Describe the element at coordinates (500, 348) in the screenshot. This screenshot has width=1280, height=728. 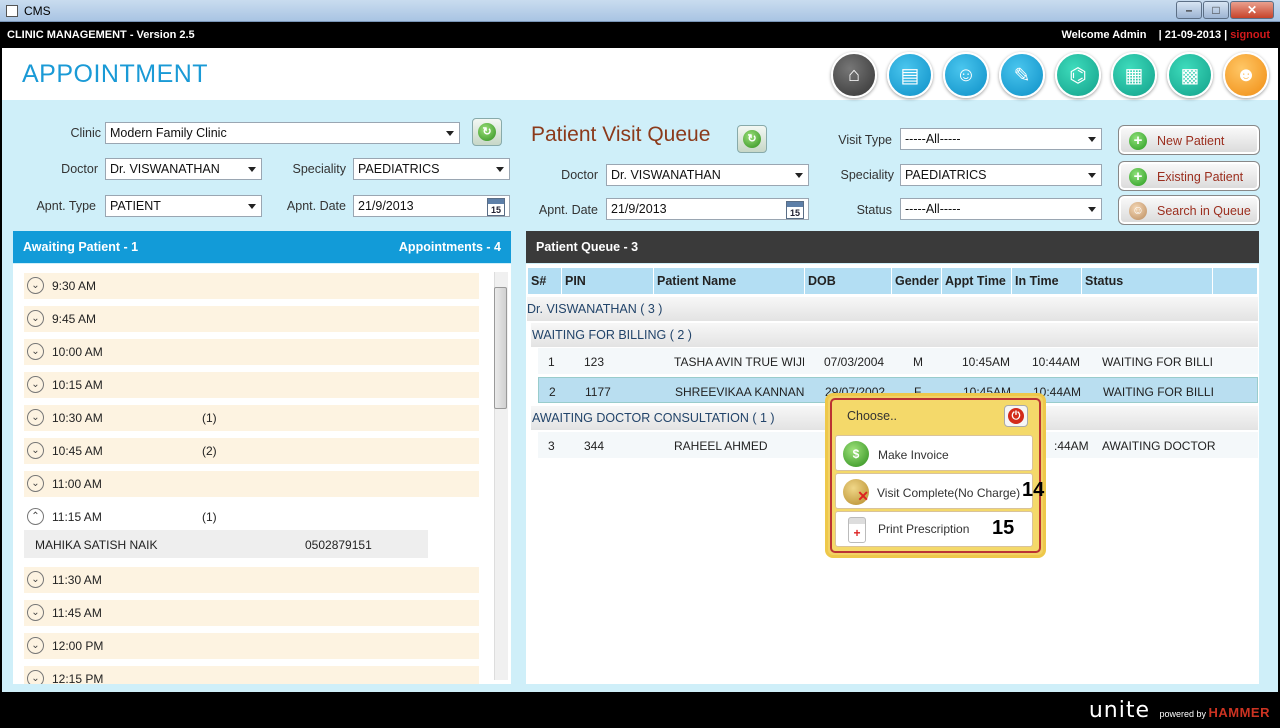
I see `scrollbar-thumb` at that location.